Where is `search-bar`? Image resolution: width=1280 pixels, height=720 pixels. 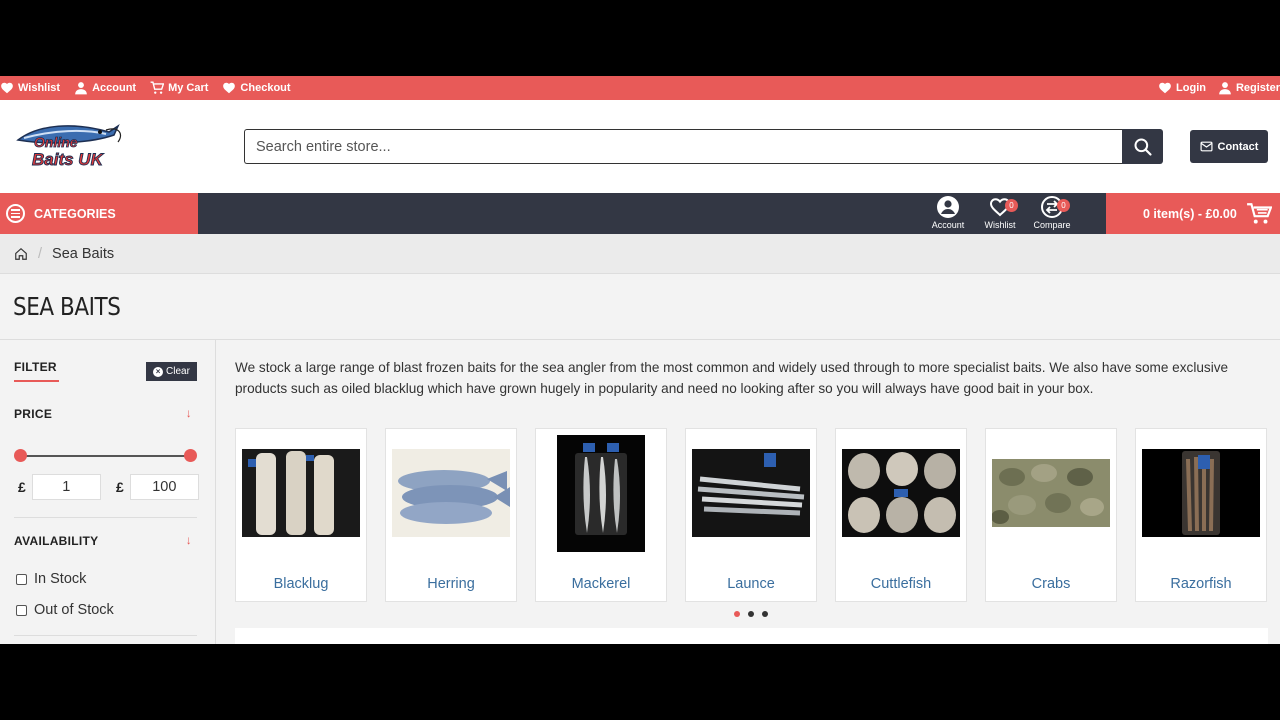 search-bar is located at coordinates (703, 146).